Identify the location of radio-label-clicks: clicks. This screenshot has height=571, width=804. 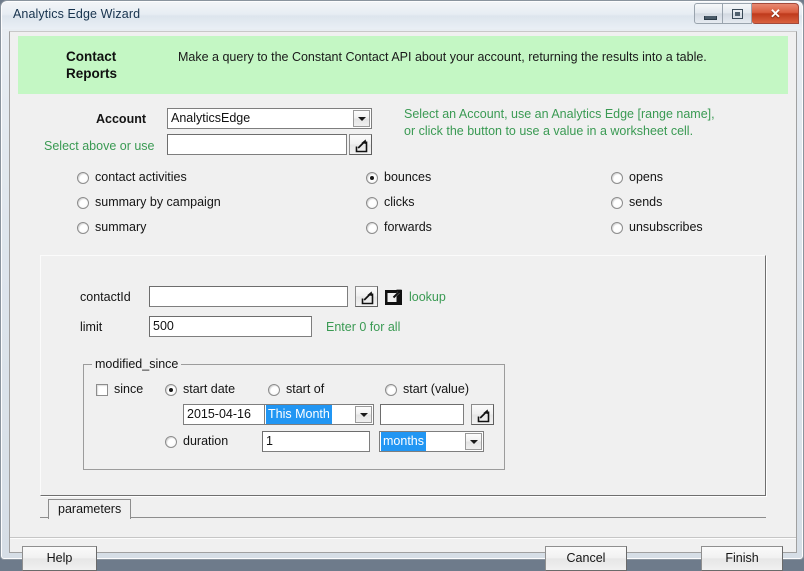
(399, 202).